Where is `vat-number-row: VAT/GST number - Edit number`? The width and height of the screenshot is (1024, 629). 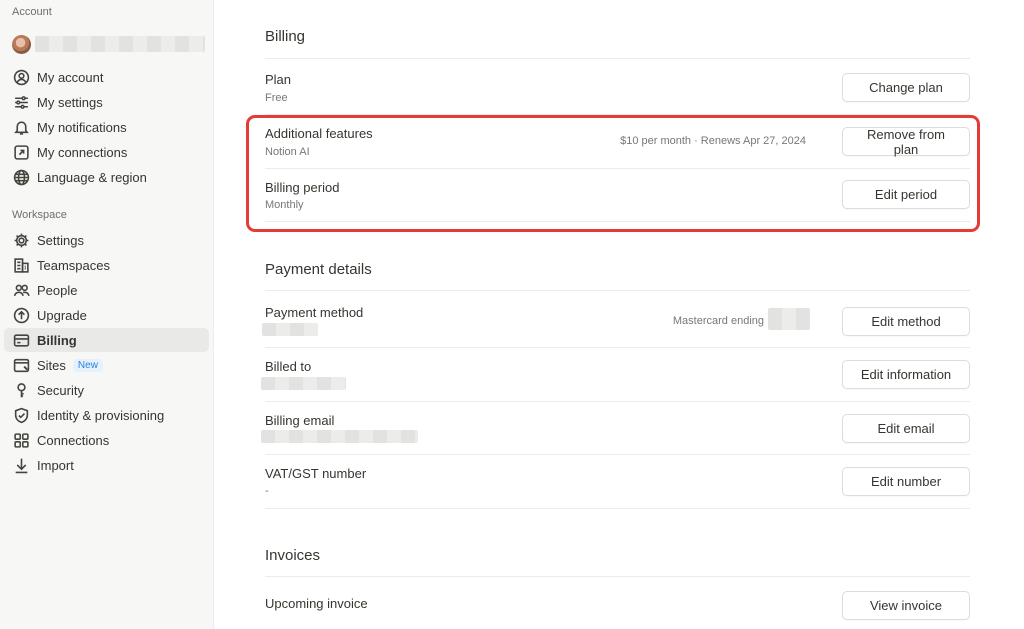
vat-number-row: VAT/GST number - Edit number is located at coordinates (617, 481).